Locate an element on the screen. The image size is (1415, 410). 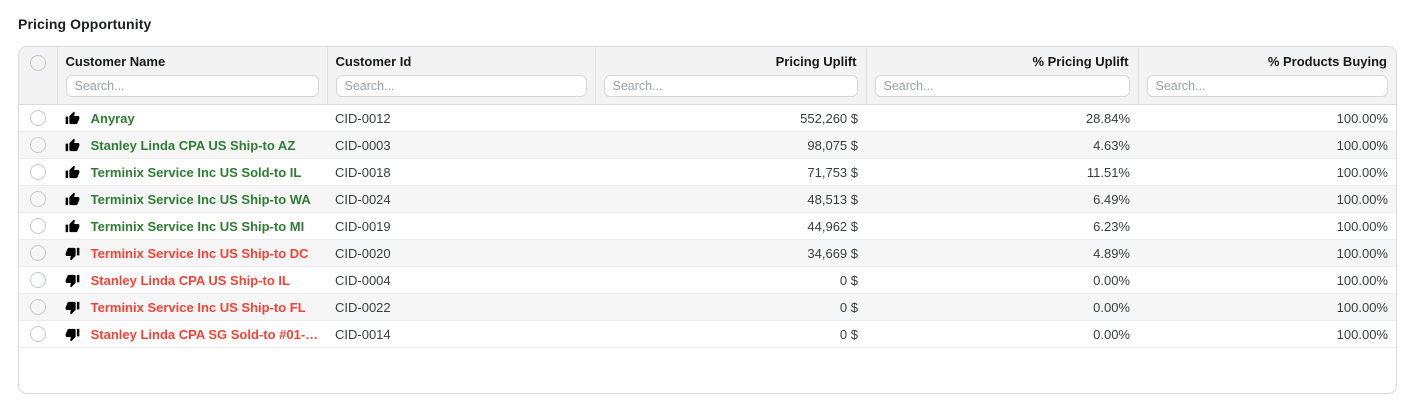
customer-name: Terminix Service Inc US Ship-to FL is located at coordinates (198, 308).